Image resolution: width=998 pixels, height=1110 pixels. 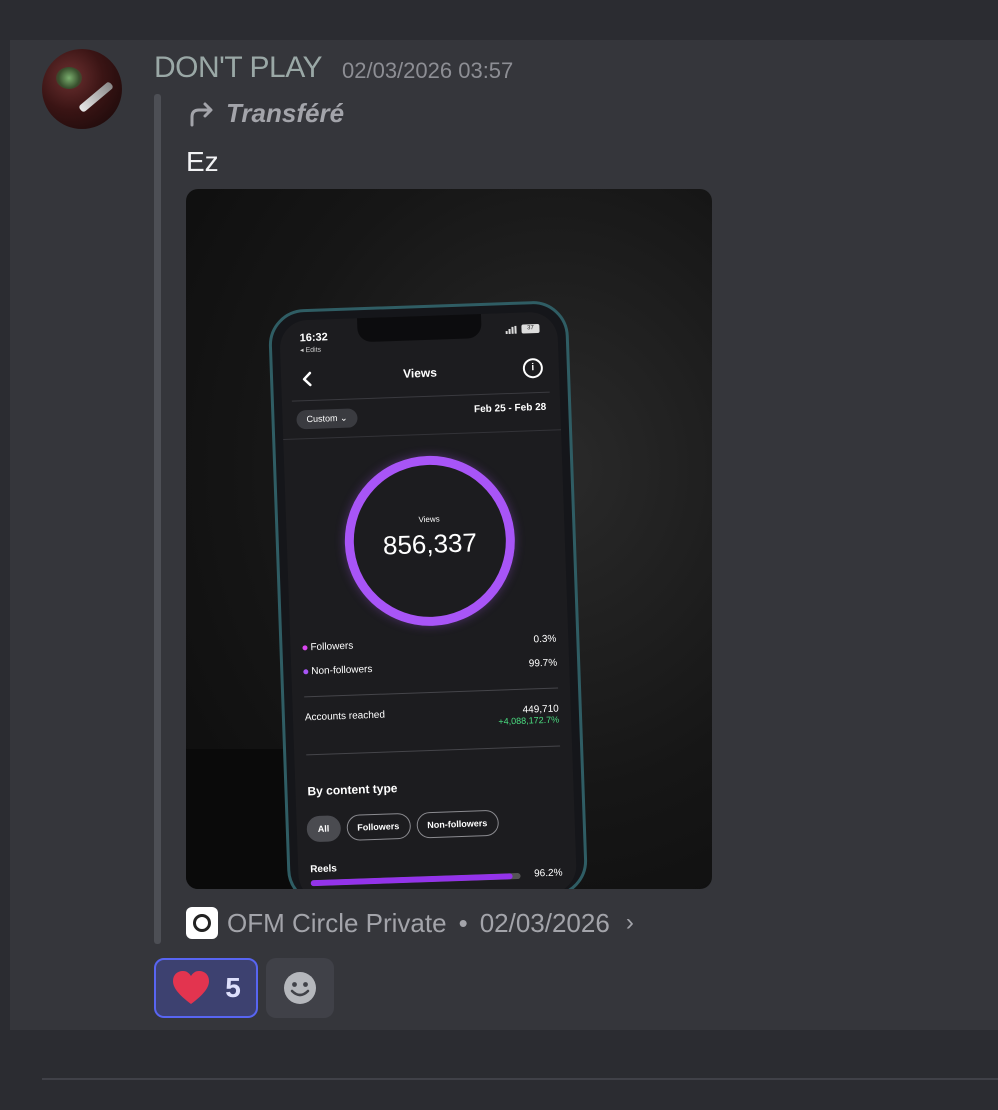 What do you see at coordinates (530, 328) in the screenshot?
I see `battery-icon: 37` at bounding box center [530, 328].